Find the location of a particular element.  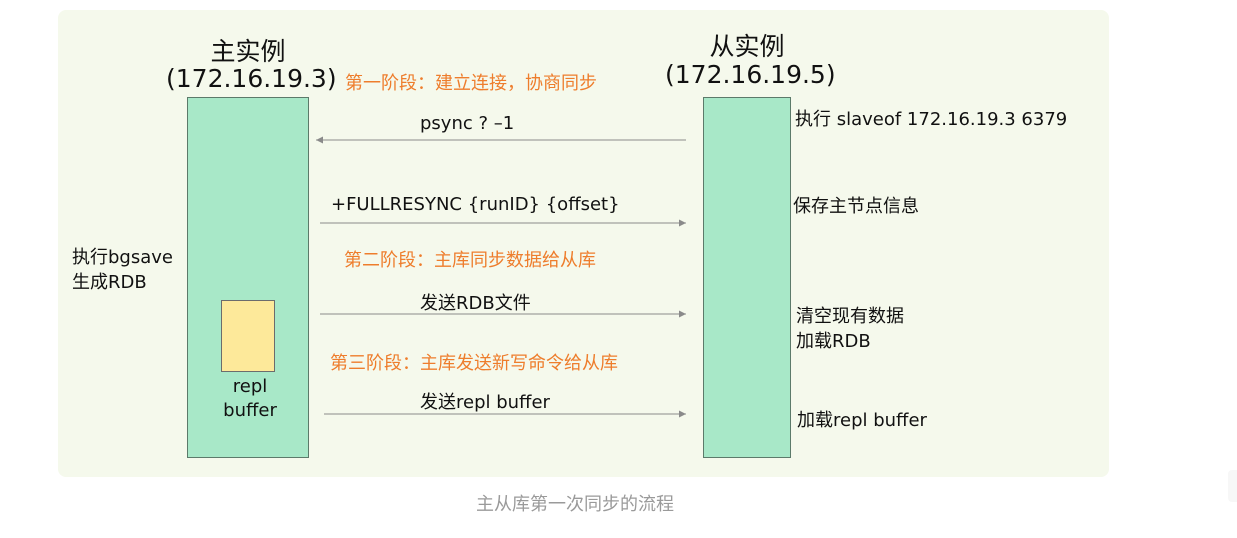

diagram-caption: 主从库第一次同步的流程 is located at coordinates (575, 504).